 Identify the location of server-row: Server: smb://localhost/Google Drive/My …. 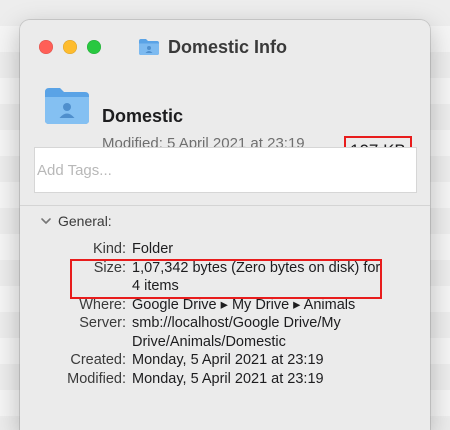
(225, 332).